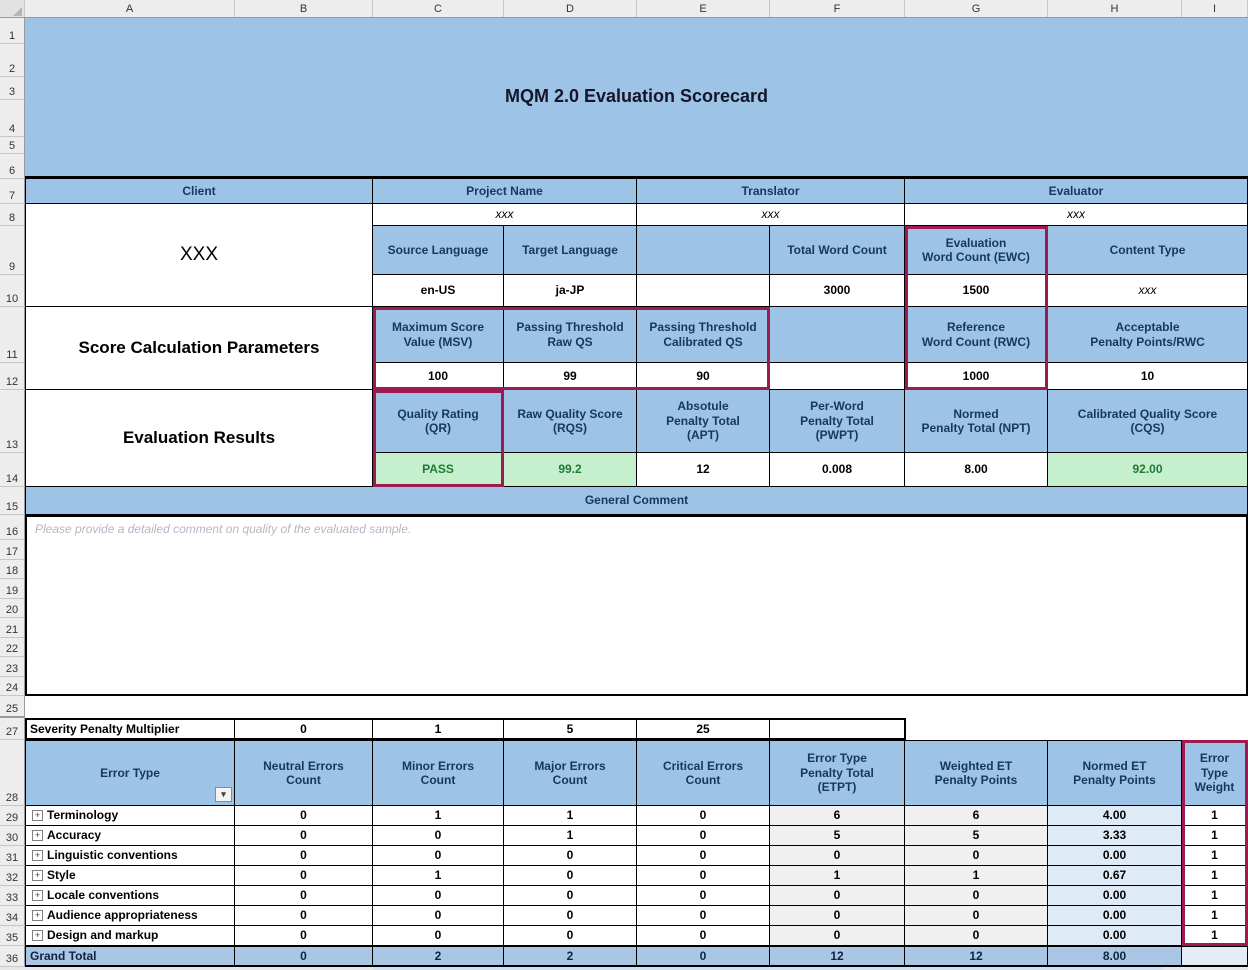  I want to click on passing-threshold-raw-value: 99, so click(570, 376).